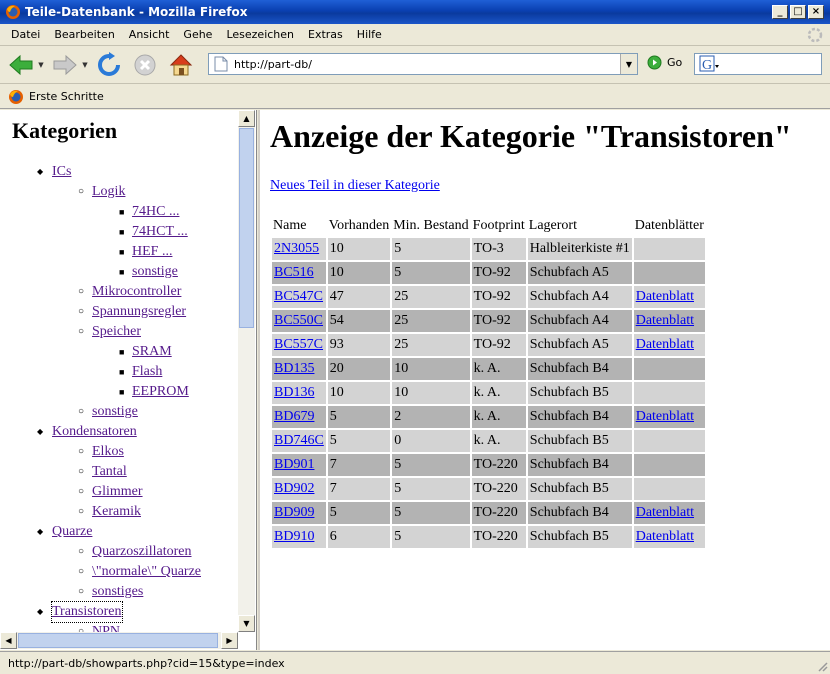 The width and height of the screenshot is (830, 674). Describe the element at coordinates (710, 64) in the screenshot. I see `google-search-icon: G` at that location.